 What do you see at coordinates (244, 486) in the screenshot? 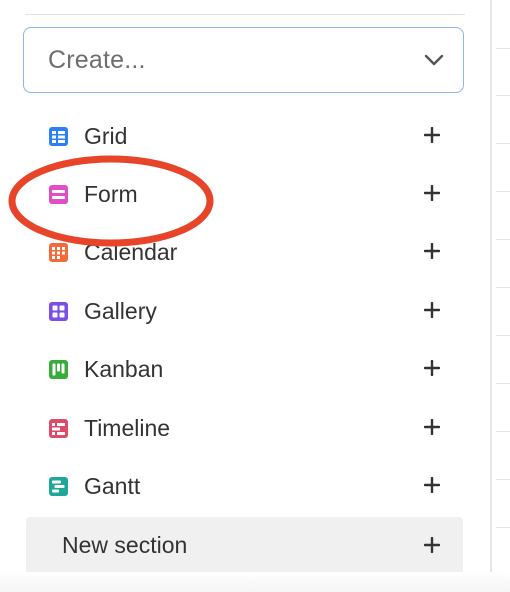
I see `view-item-gantt: Gantt` at bounding box center [244, 486].